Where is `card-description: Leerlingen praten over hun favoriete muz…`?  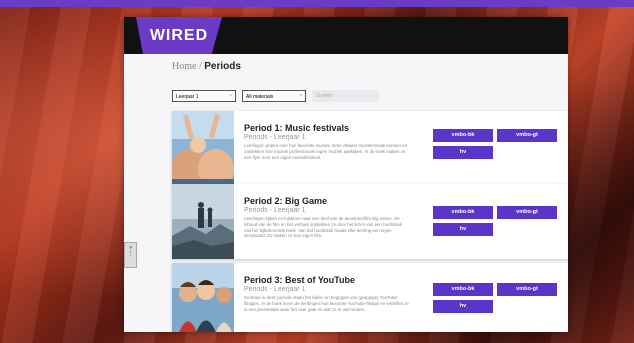
card-description: Leerlingen praten over hun favoriete muz… is located at coordinates (326, 151).